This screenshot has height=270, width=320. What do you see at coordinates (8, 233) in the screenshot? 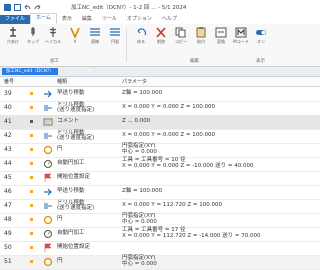
I see `row-number: 49` at bounding box center [8, 233].